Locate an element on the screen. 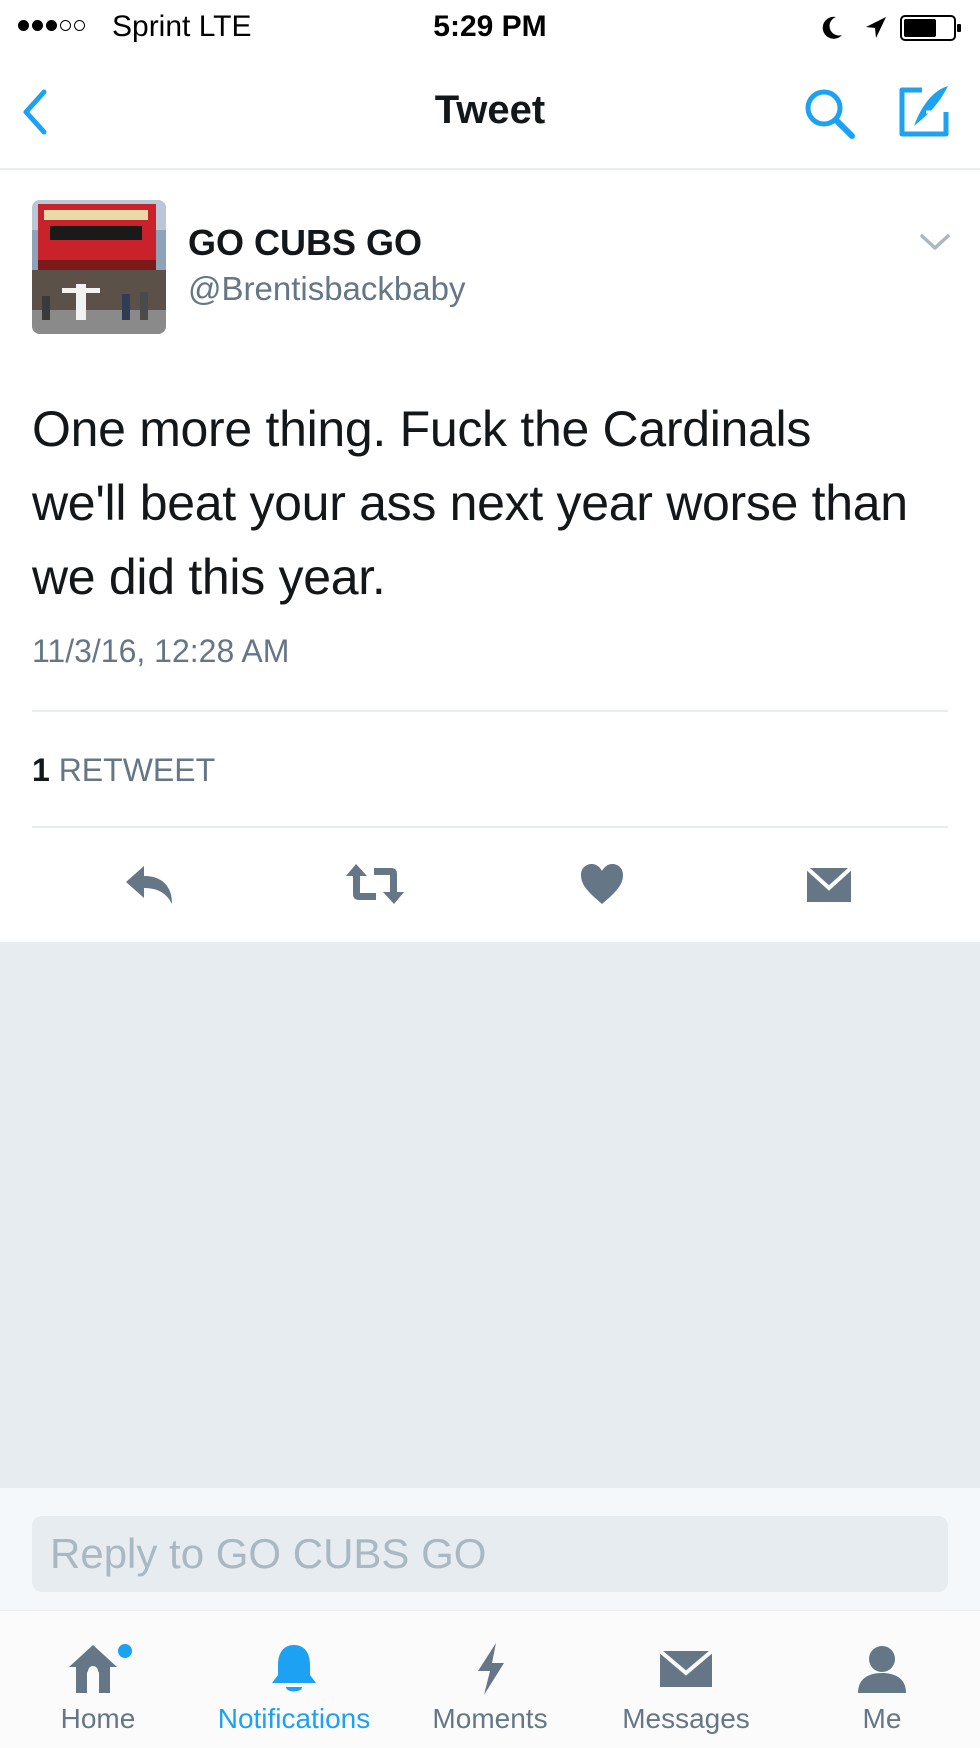 The image size is (980, 1748). username-handle: @Brentisbackbaby is located at coordinates (326, 289).